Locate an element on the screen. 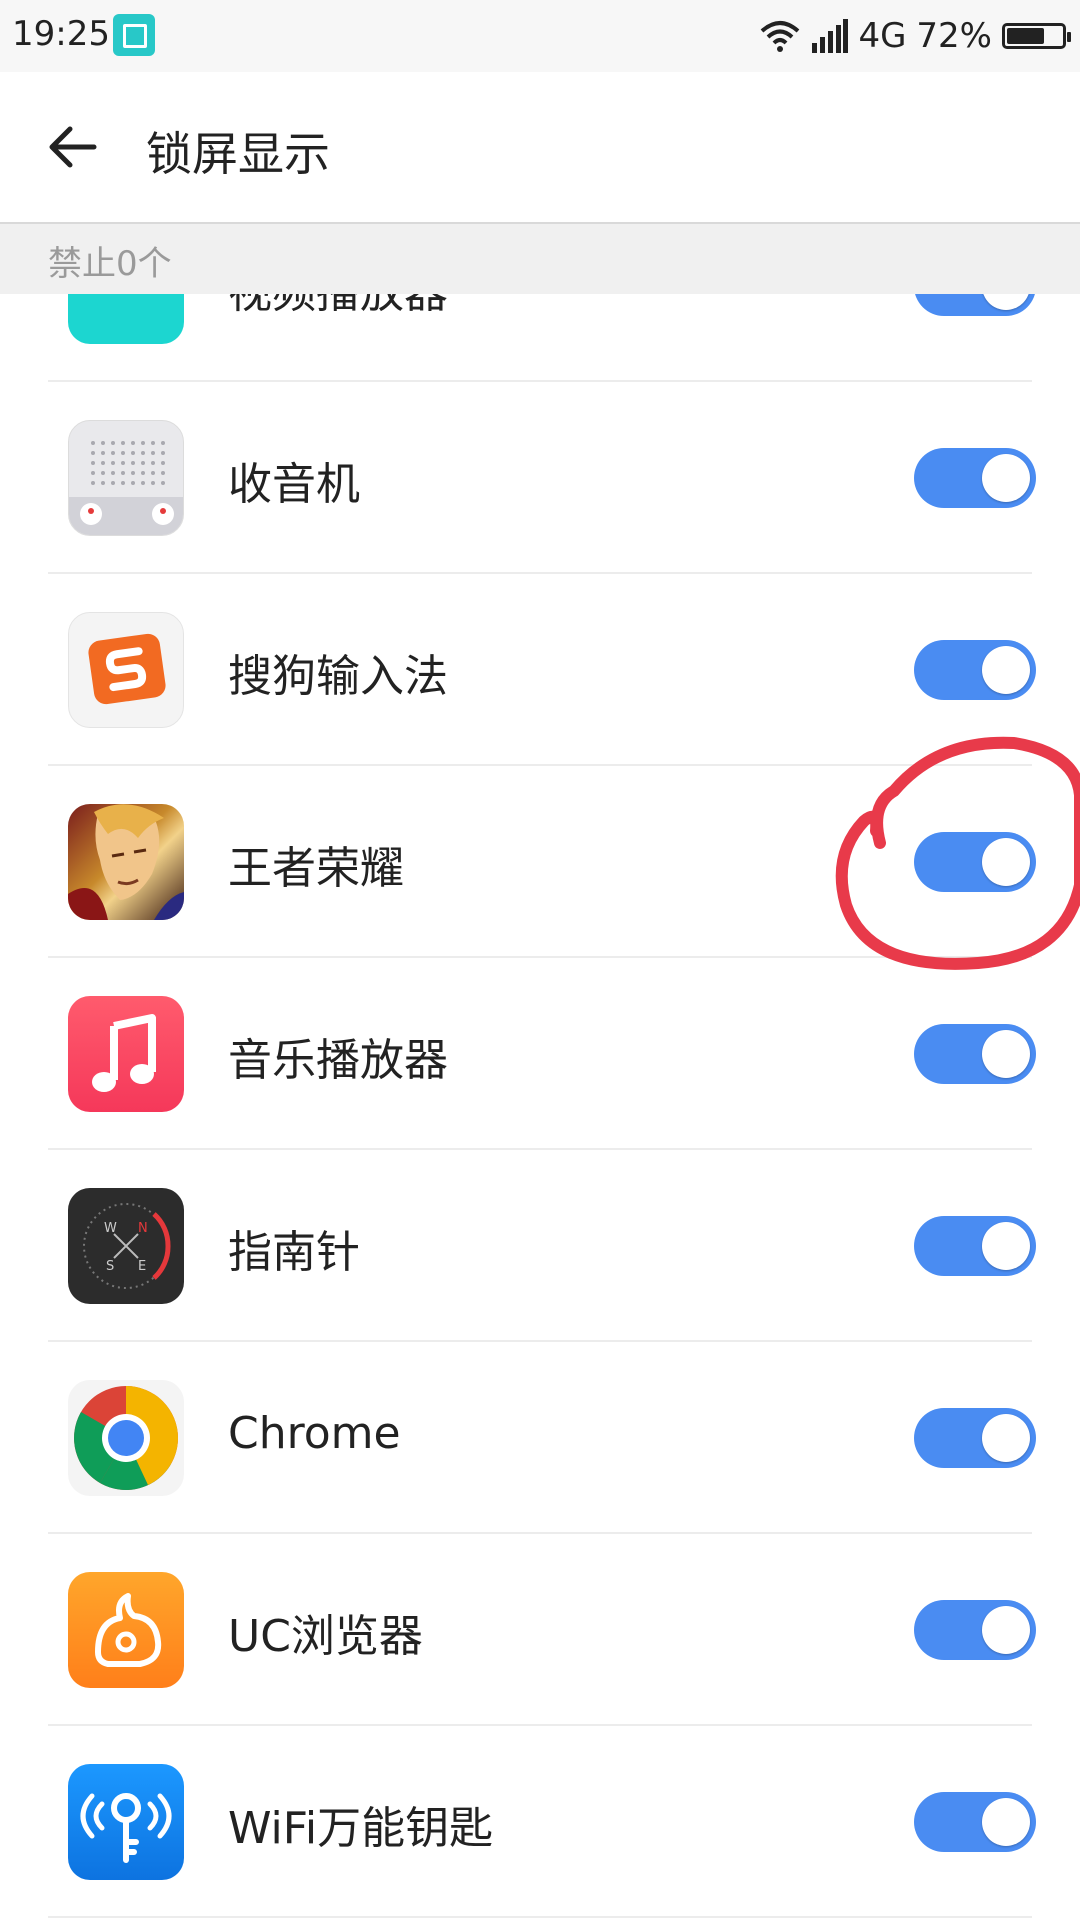  lockscreen-toggle-uc-browser is located at coordinates (975, 1630).